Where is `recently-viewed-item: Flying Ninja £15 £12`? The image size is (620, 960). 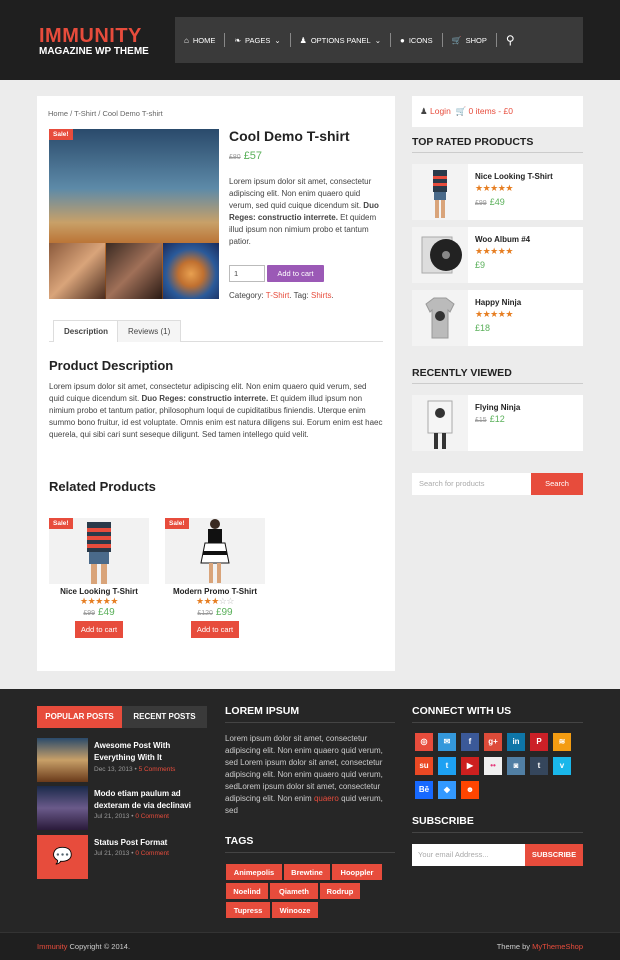
recently-viewed-item: Flying Ninja £15 £12 is located at coordinates (497, 423).